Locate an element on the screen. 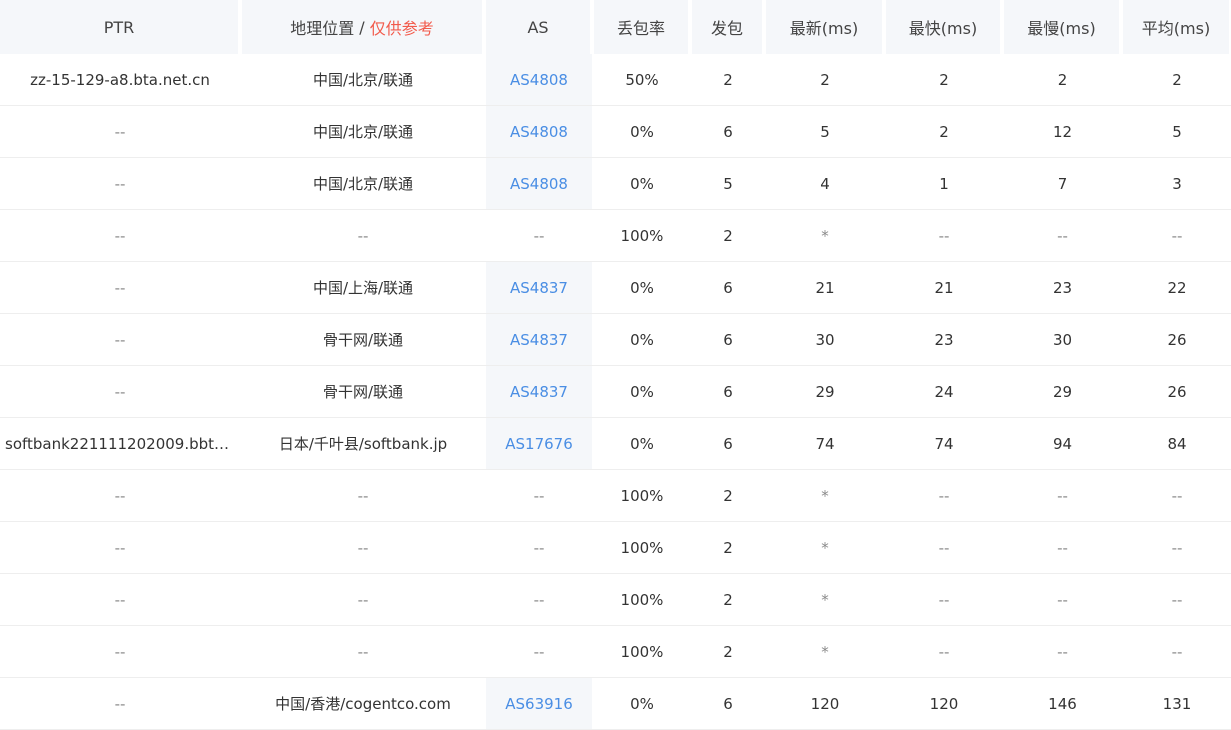 The width and height of the screenshot is (1231, 730). sent-cell: 6 is located at coordinates (728, 339).